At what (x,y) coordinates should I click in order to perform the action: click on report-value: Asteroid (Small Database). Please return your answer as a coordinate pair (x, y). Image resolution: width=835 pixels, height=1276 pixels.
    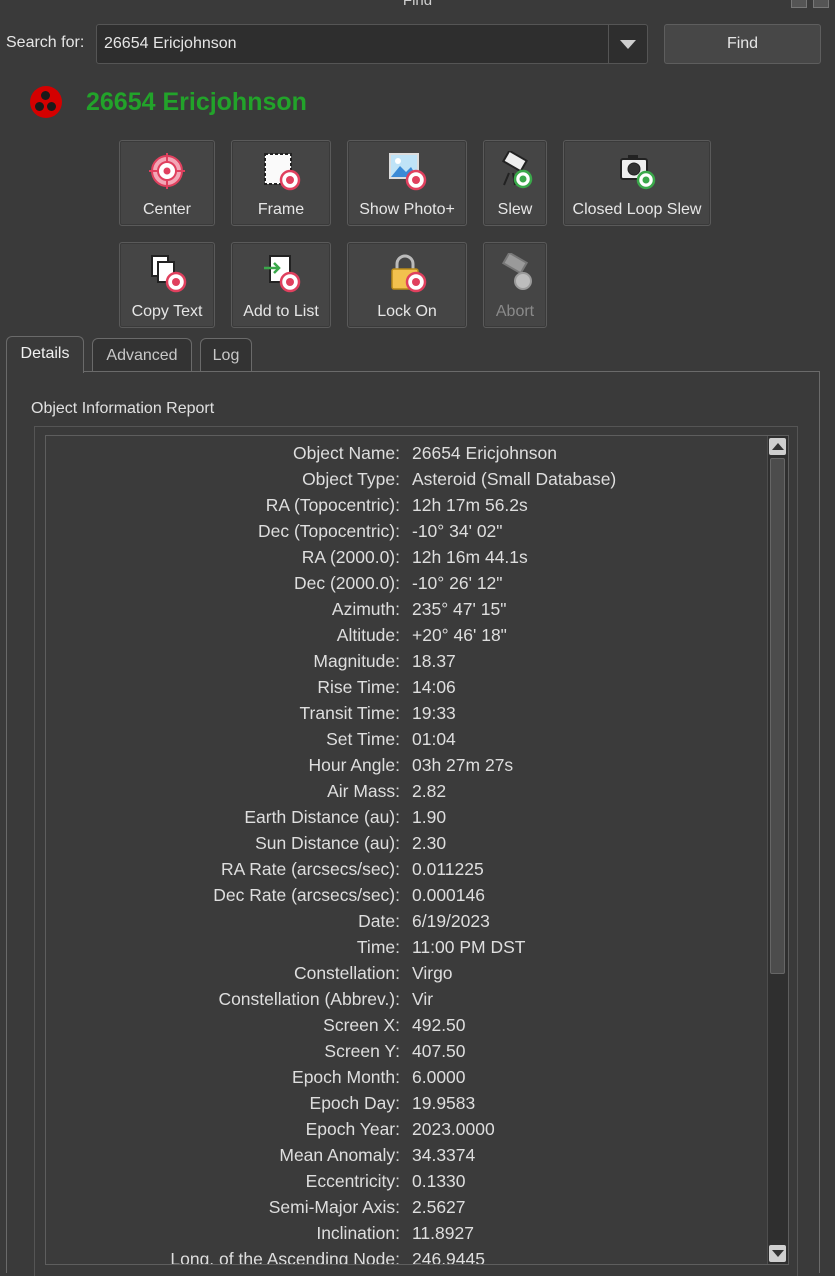
    Looking at the image, I should click on (514, 479).